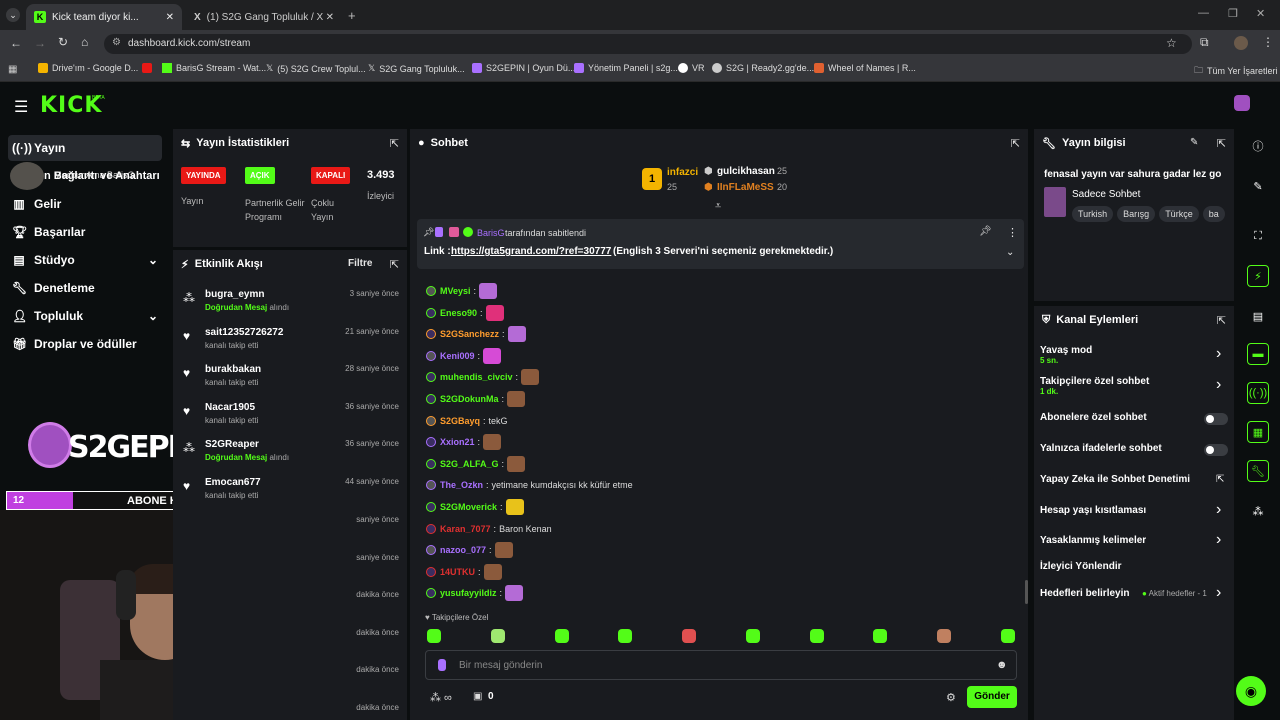 The height and width of the screenshot is (720, 1280). I want to click on chat-username: nazoo_077, so click(463, 550).